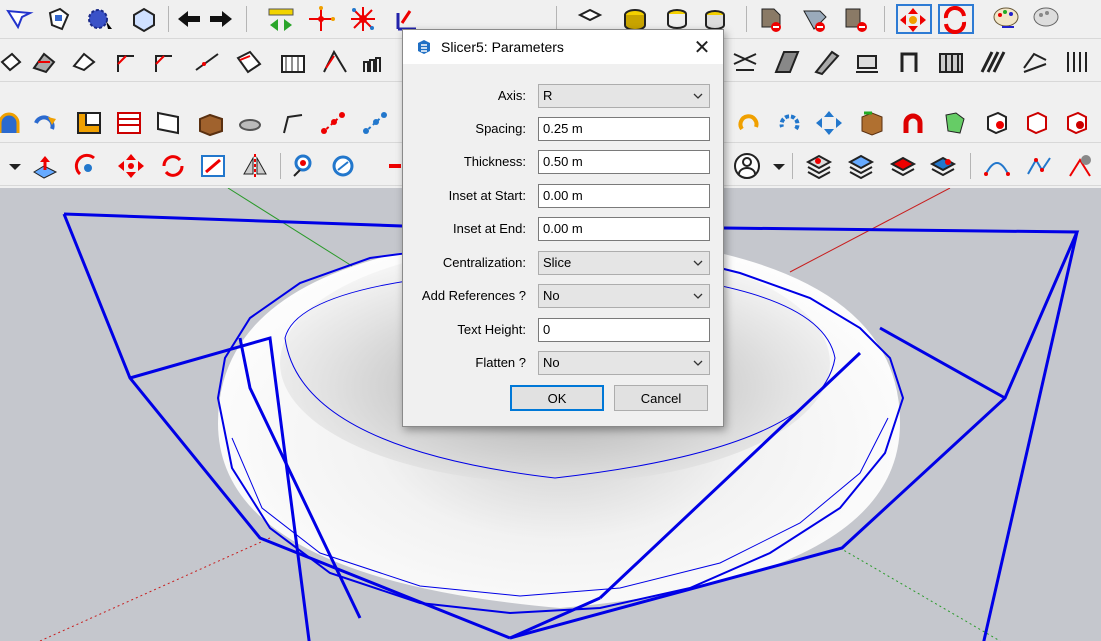 The height and width of the screenshot is (641, 1101). Describe the element at coordinates (45, 166) in the screenshot. I see `extrude-icon` at that location.